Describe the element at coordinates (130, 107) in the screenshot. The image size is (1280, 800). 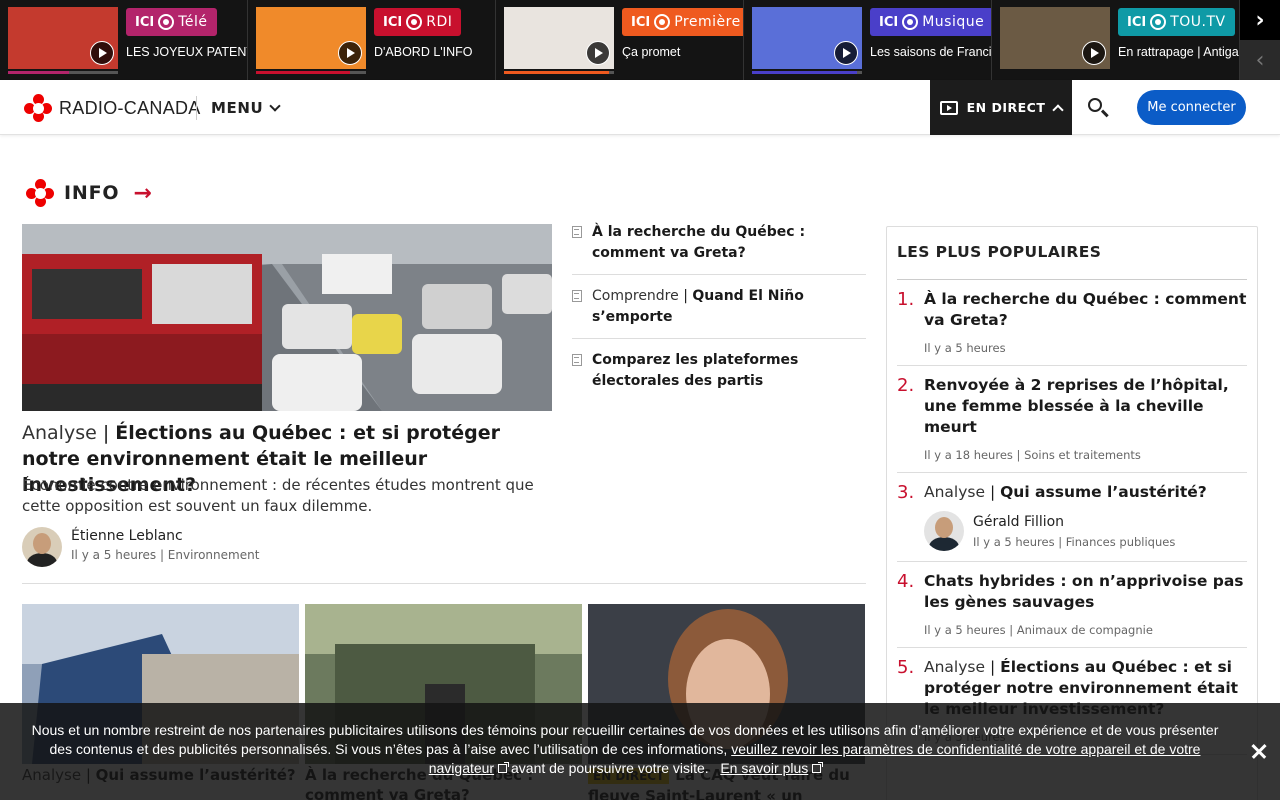
I see `logo-text: RADIO-CANADA` at that location.